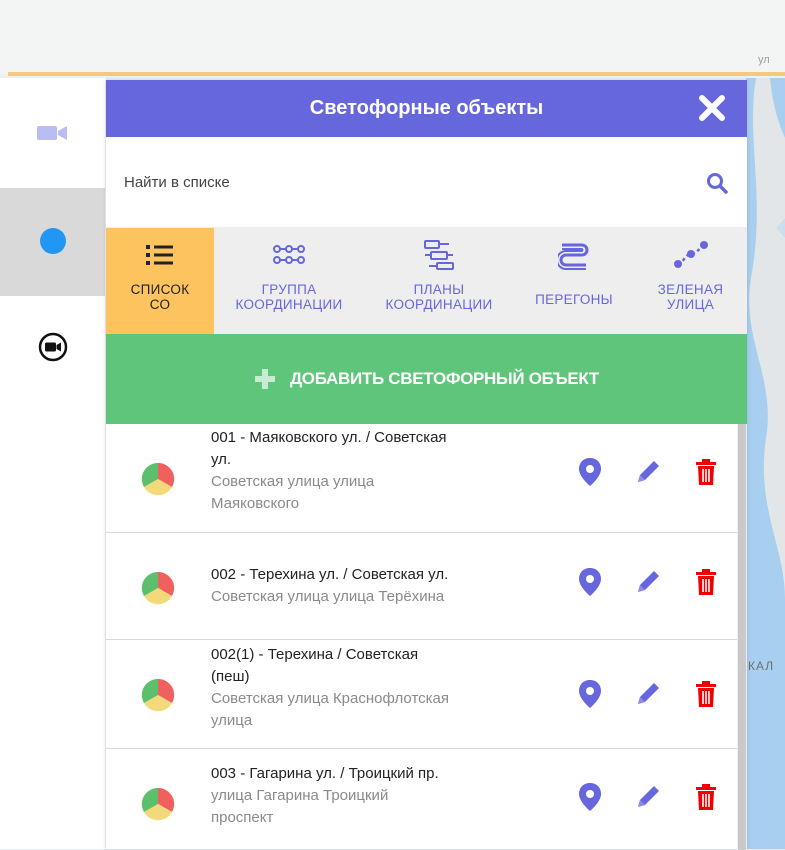 Image resolution: width=785 pixels, height=850 pixels. I want to click on list-icon, so click(159, 255).